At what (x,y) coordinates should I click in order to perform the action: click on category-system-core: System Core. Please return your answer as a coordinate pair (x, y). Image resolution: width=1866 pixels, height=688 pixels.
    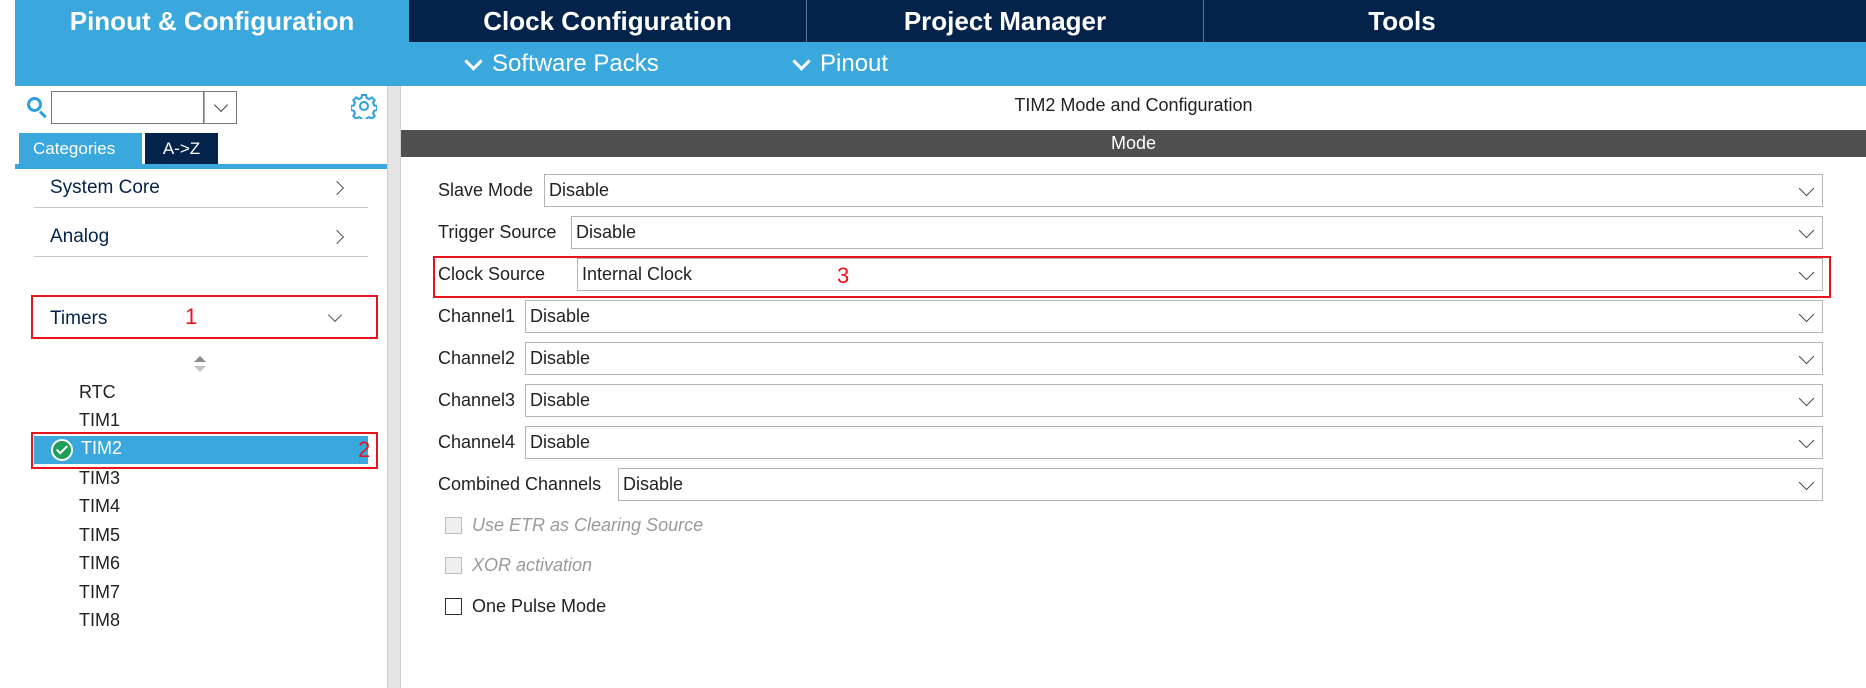
    Looking at the image, I should click on (201, 188).